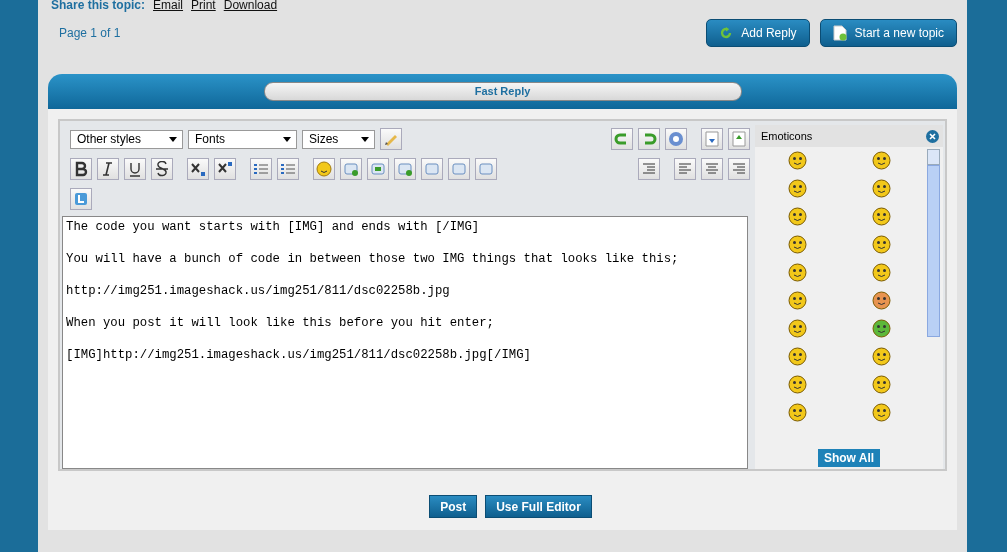 The height and width of the screenshot is (552, 1007). What do you see at coordinates (453, 506) in the screenshot?
I see `submit-button: Post` at bounding box center [453, 506].